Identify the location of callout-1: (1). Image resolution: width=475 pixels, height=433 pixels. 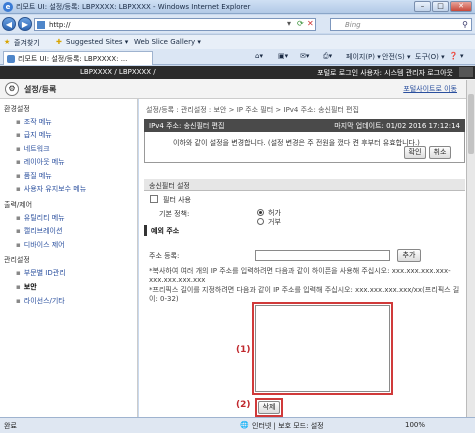
(243, 350).